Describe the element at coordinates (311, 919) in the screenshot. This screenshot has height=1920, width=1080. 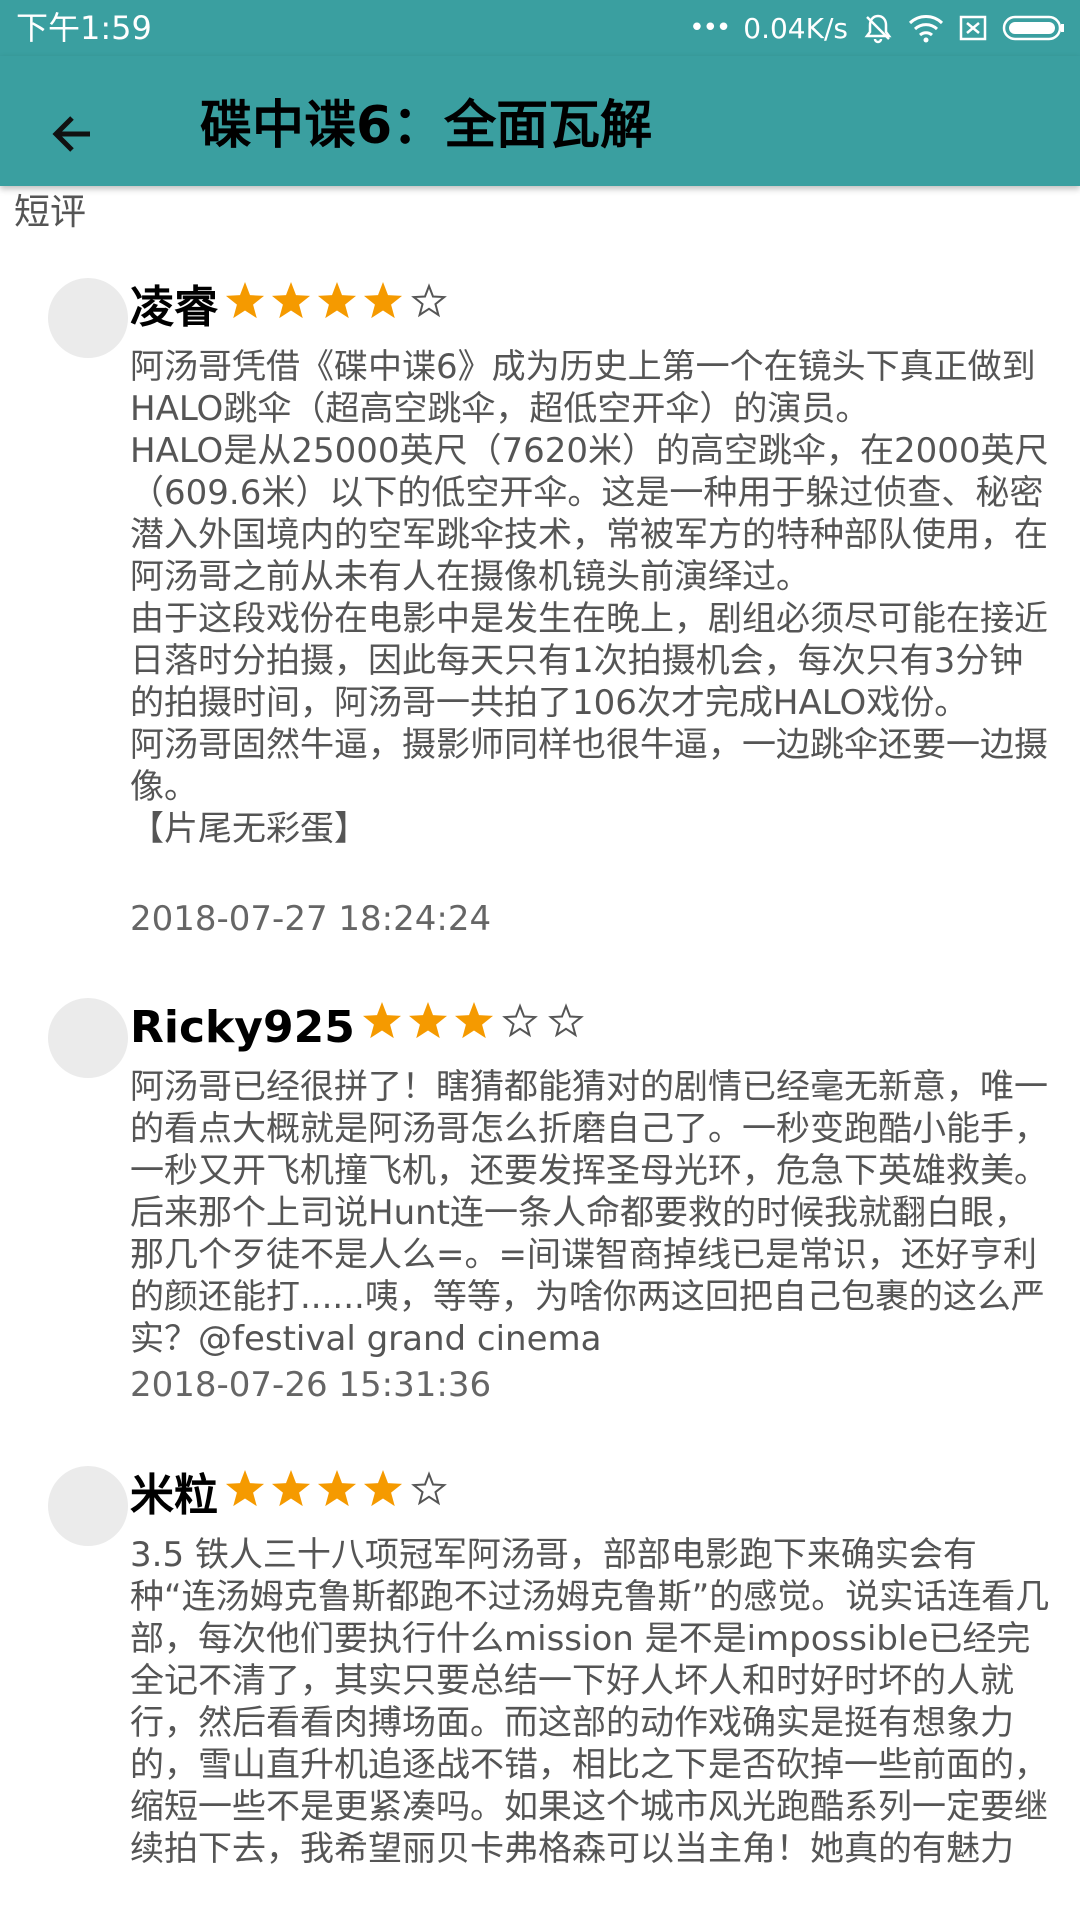
I see `review-date: 2018-07-27 18:24:24` at that location.